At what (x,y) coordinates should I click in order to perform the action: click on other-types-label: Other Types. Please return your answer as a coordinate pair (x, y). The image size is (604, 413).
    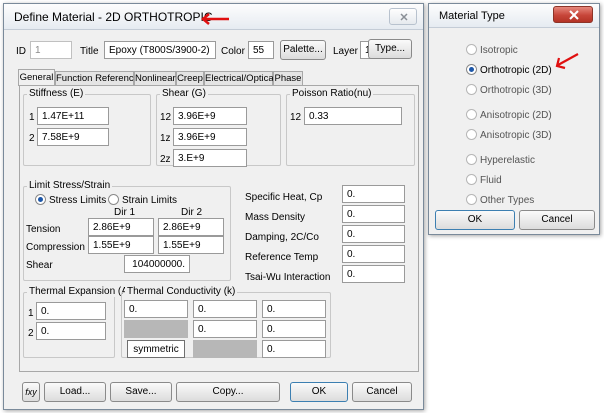
    Looking at the image, I should click on (507, 200).